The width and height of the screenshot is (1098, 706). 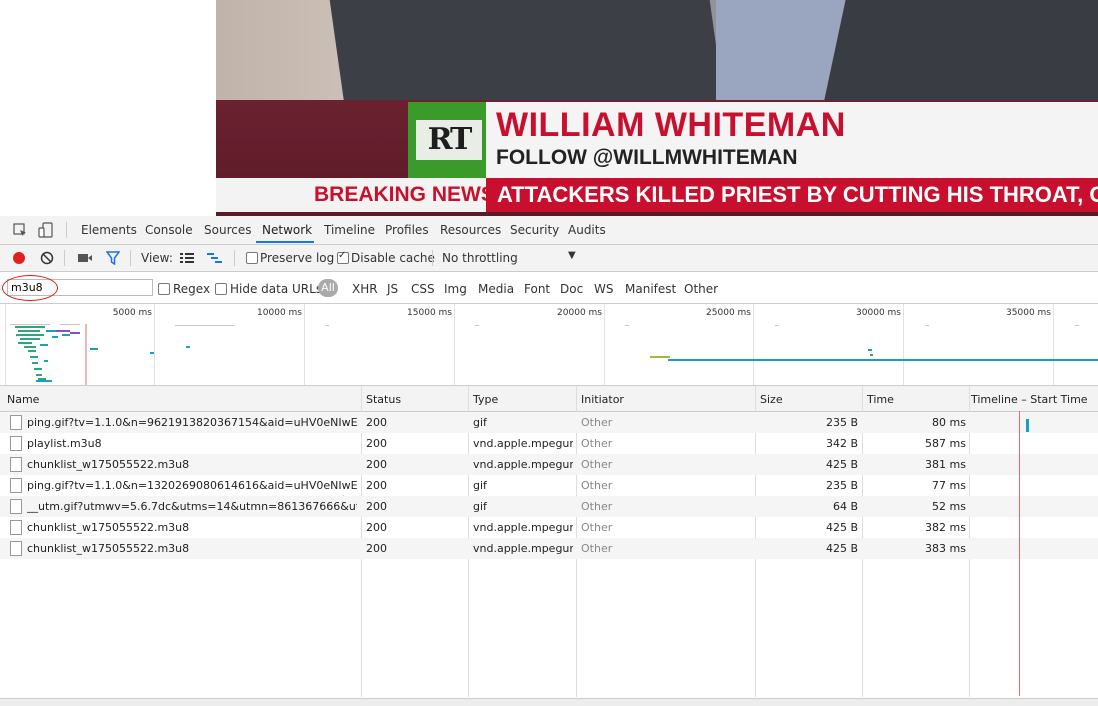 What do you see at coordinates (455, 289) in the screenshot?
I see `filter-type-img: Img` at bounding box center [455, 289].